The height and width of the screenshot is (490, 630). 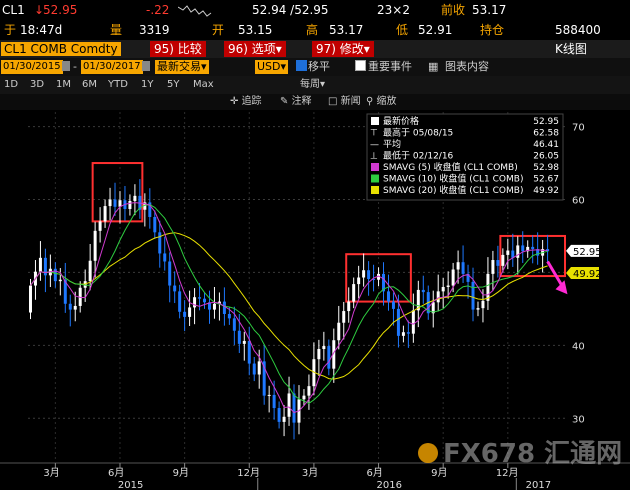 I want to click on timeframe-tab-1d: 1D, so click(x=11, y=85).